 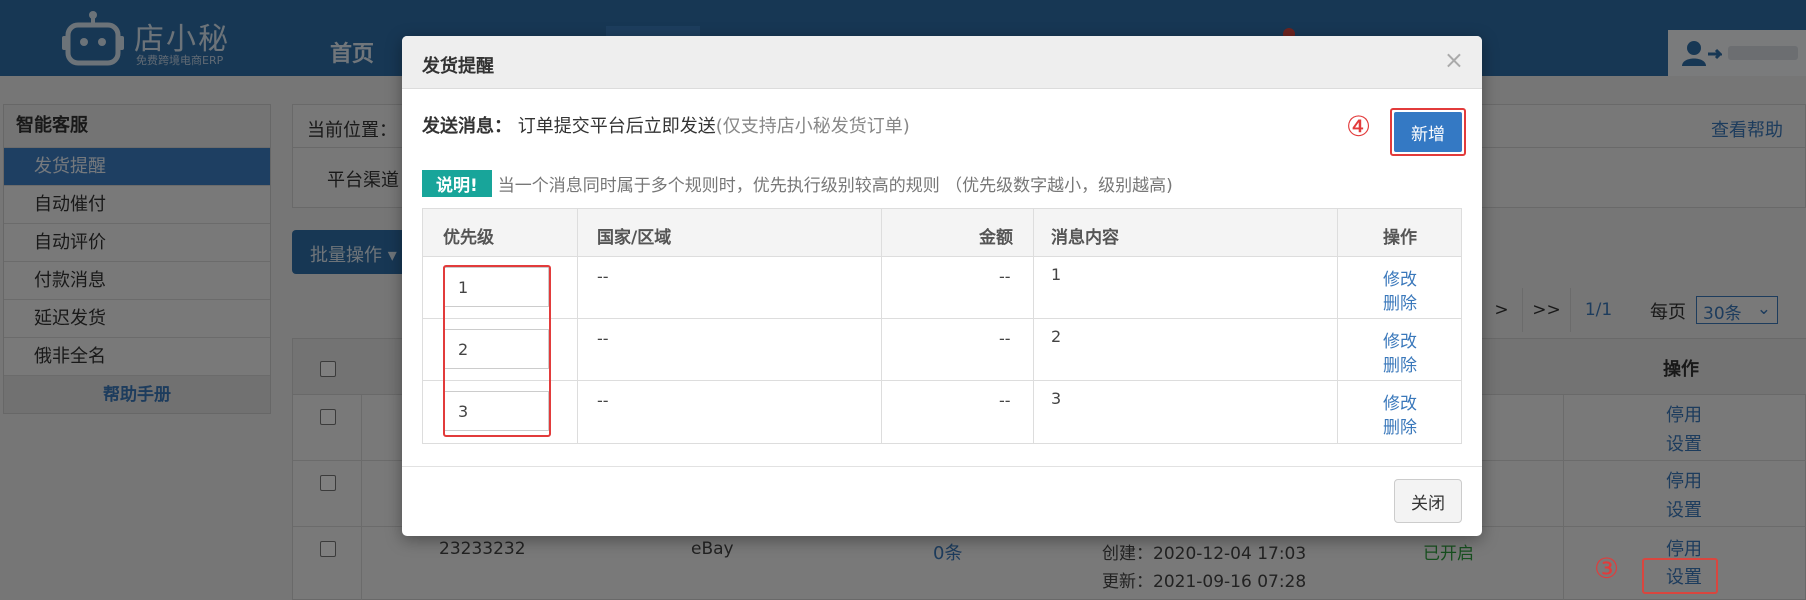 What do you see at coordinates (468, 238) in the screenshot?
I see `column-header-priority: 优先级` at bounding box center [468, 238].